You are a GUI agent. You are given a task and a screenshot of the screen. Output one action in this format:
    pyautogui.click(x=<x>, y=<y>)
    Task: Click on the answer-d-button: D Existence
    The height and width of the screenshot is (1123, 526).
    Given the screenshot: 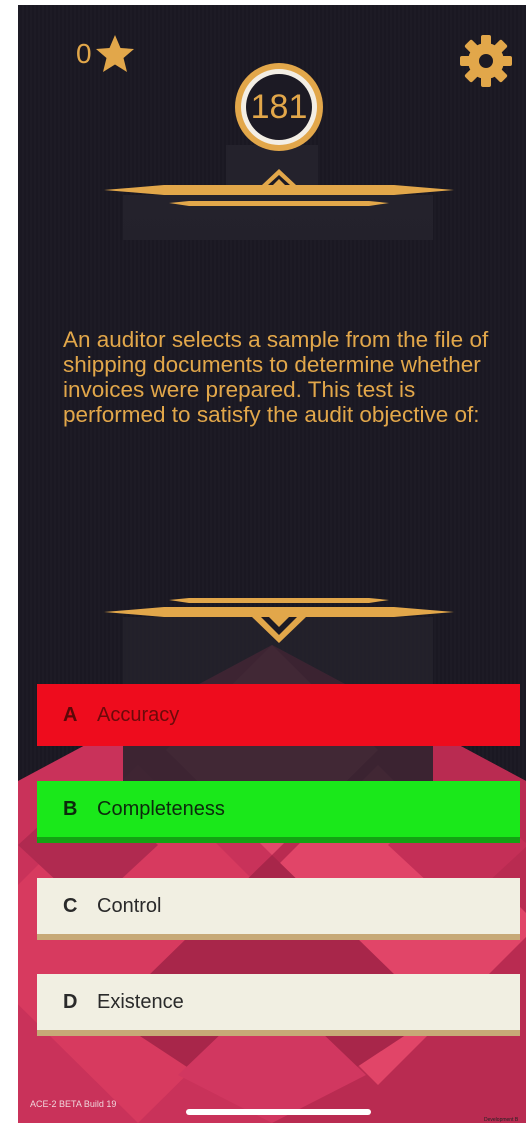 What is the action you would take?
    pyautogui.click(x=278, y=1005)
    